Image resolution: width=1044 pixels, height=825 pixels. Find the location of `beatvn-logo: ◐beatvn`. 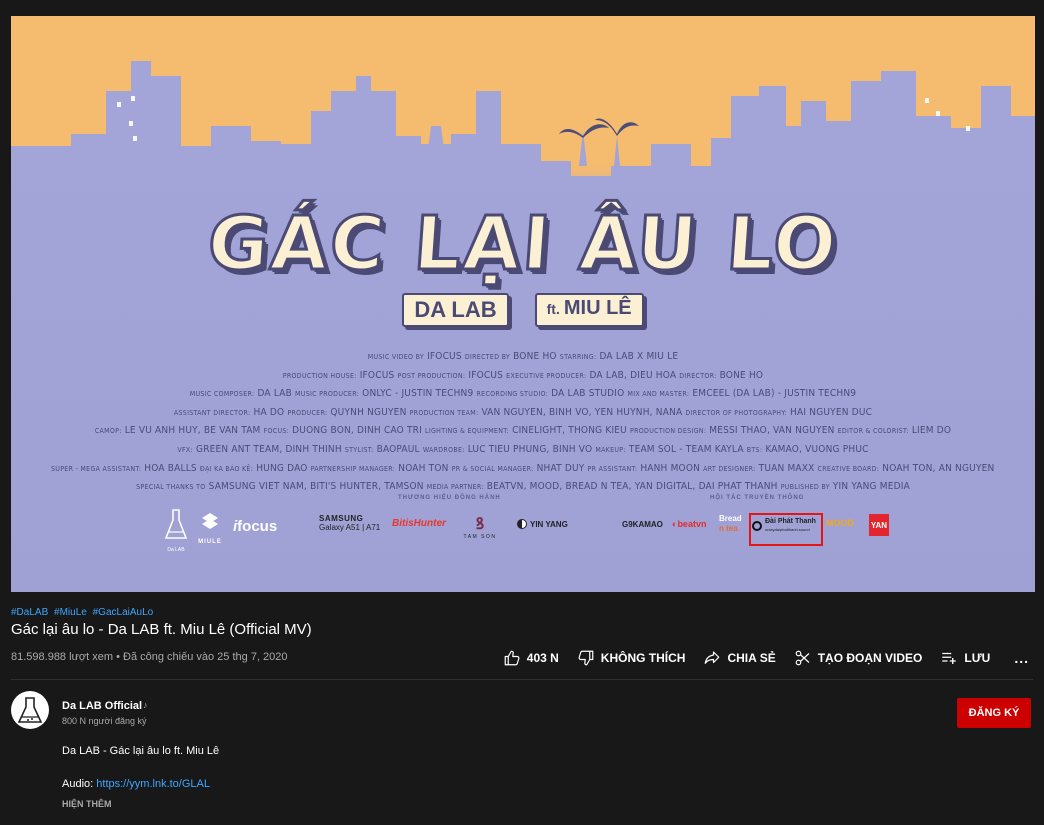

beatvn-logo: ◐beatvn is located at coordinates (689, 524).